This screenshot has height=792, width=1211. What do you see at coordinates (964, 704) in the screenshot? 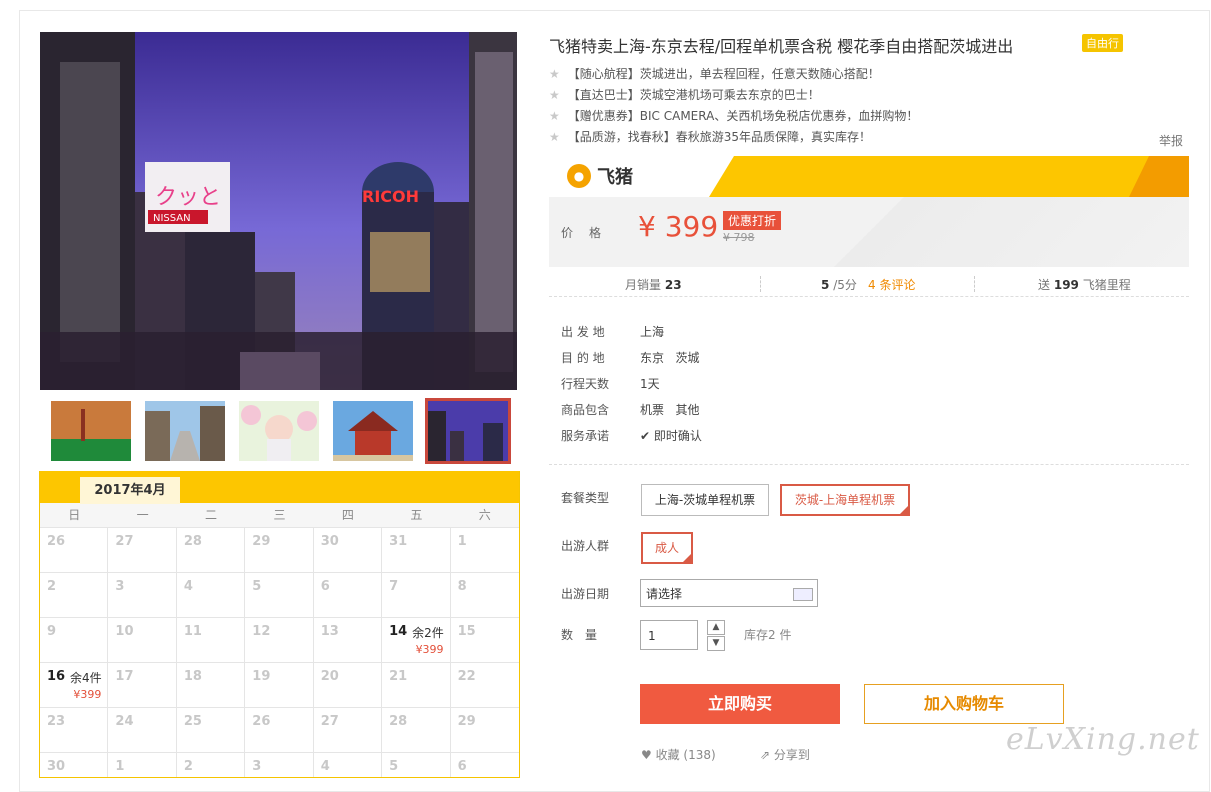
I see `add-to-cart-button: 加入购物车` at bounding box center [964, 704].